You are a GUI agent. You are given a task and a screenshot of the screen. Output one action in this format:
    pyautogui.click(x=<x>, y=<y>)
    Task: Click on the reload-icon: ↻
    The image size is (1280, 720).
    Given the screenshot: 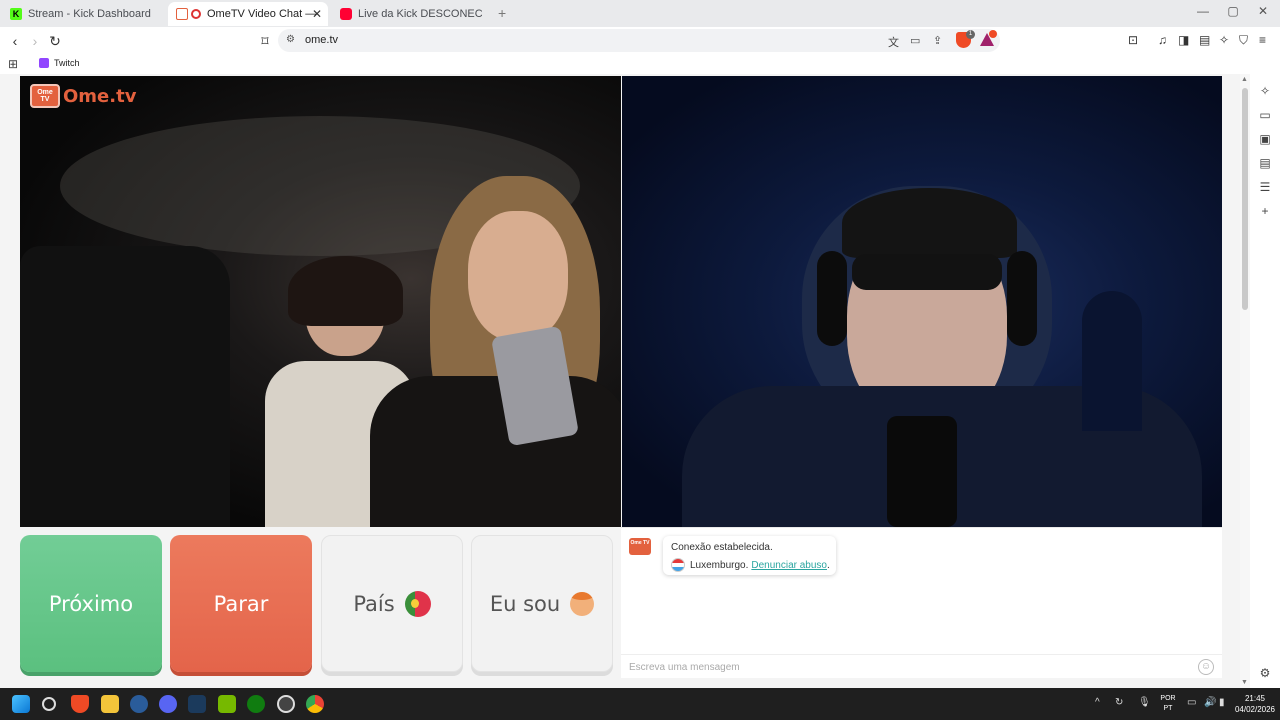 What is the action you would take?
    pyautogui.click(x=55, y=41)
    